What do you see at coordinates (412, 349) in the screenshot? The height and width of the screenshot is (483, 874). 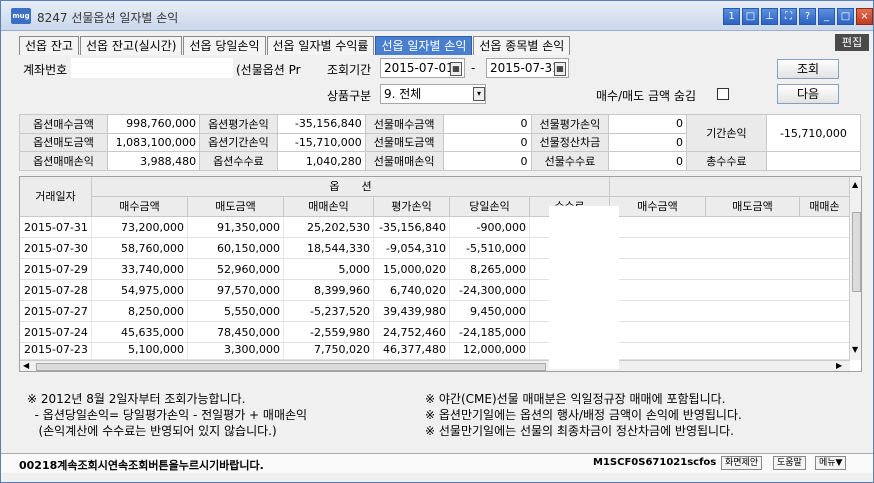 I see `cell-eval: 46,377,480` at bounding box center [412, 349].